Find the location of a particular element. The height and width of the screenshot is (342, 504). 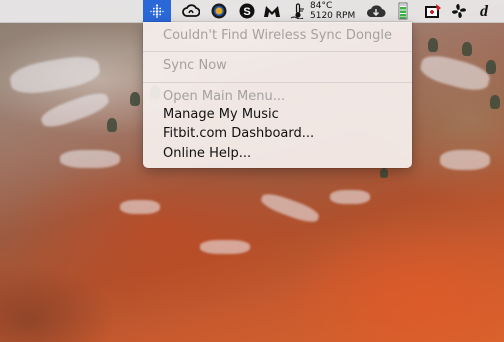

fitbit-status-item is located at coordinates (157, 11).